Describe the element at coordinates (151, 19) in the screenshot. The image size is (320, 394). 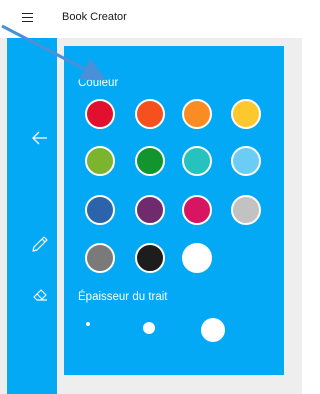
I see `title-bar: Book Creator` at that location.